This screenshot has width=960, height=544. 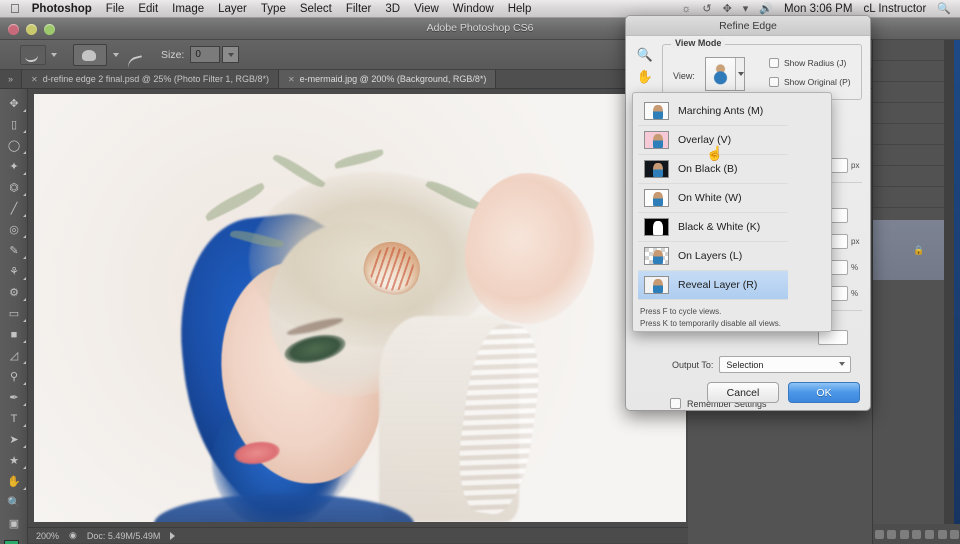 I want to click on unit-px: px, so click(x=855, y=165).